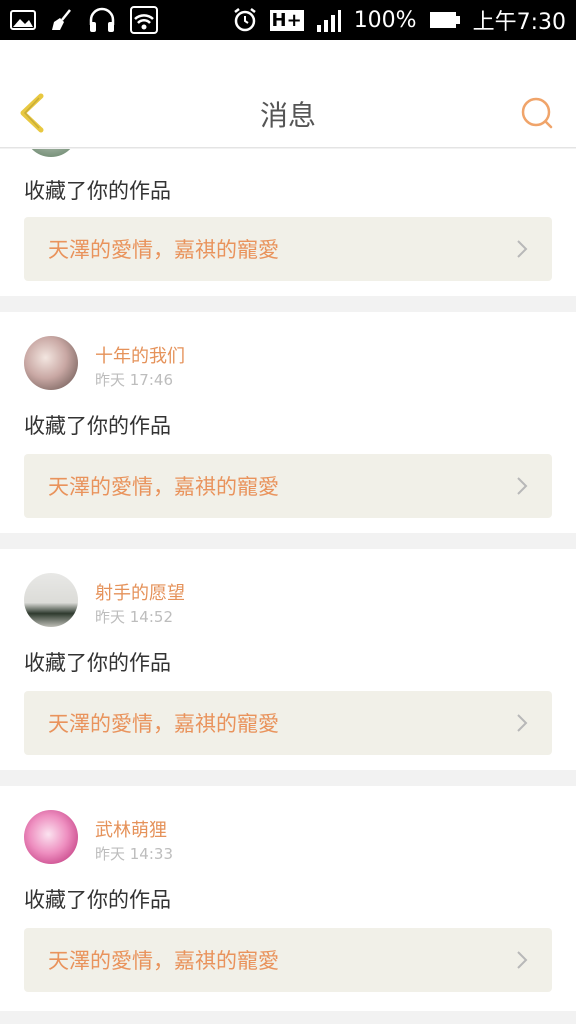 This screenshot has width=576, height=1024. What do you see at coordinates (61, 19) in the screenshot?
I see `broom-icon` at bounding box center [61, 19].